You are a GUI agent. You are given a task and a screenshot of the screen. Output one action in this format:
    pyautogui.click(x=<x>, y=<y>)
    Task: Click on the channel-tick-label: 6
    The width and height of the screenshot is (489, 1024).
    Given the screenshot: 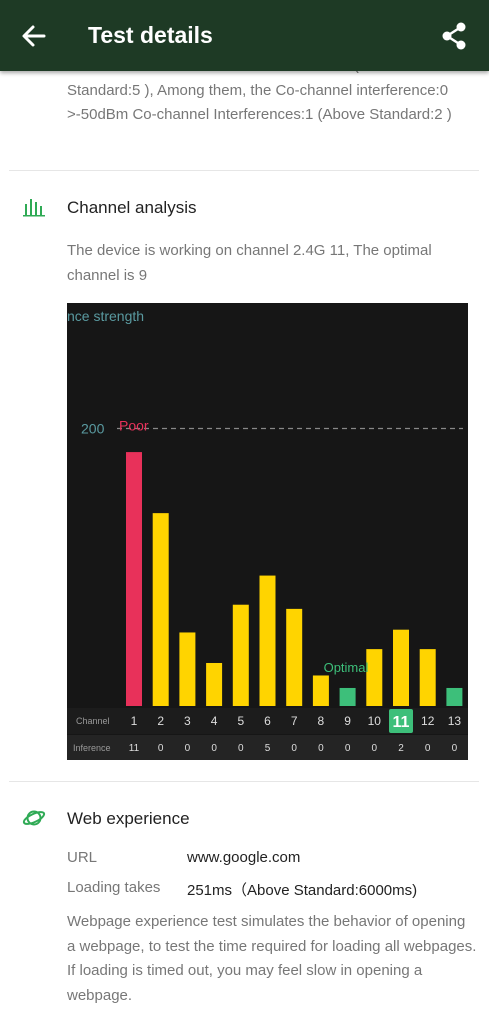 What is the action you would take?
    pyautogui.click(x=267, y=721)
    